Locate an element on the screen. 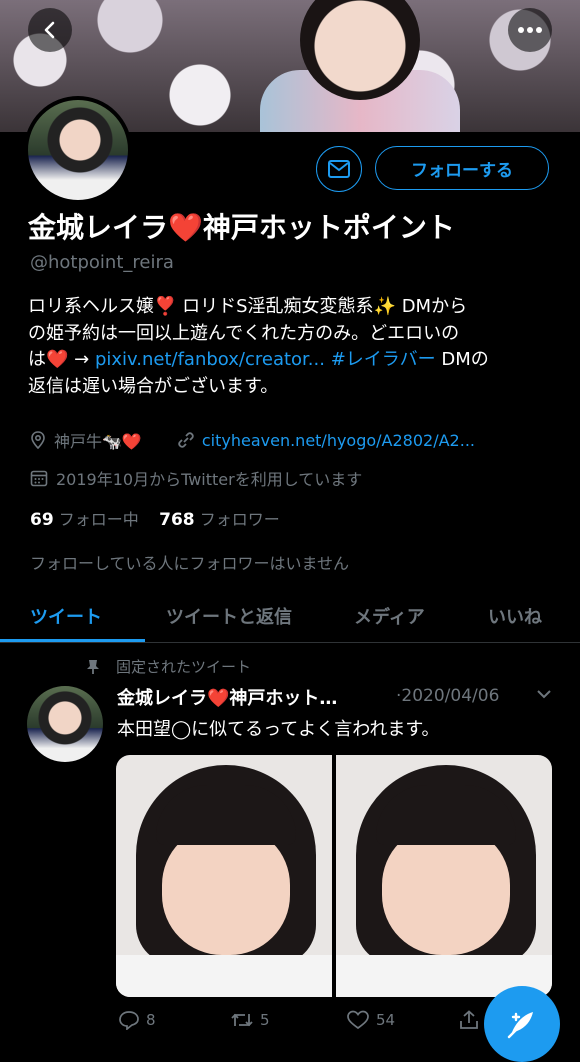 This screenshot has height=1062, width=580. mail-icon is located at coordinates (339, 169).